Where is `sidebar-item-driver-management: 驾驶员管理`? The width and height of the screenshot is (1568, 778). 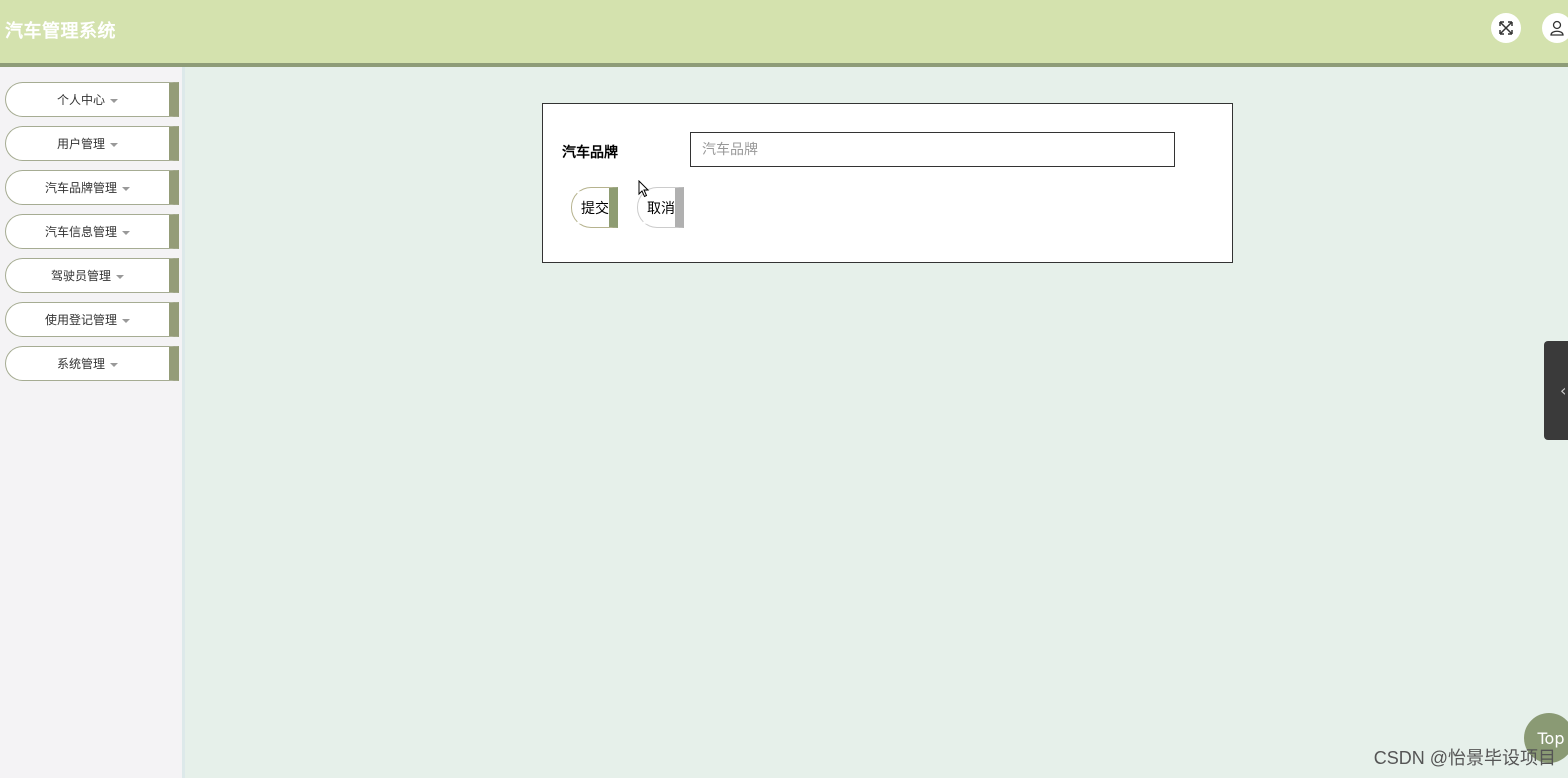
sidebar-item-driver-management: 驾驶员管理 is located at coordinates (92, 275).